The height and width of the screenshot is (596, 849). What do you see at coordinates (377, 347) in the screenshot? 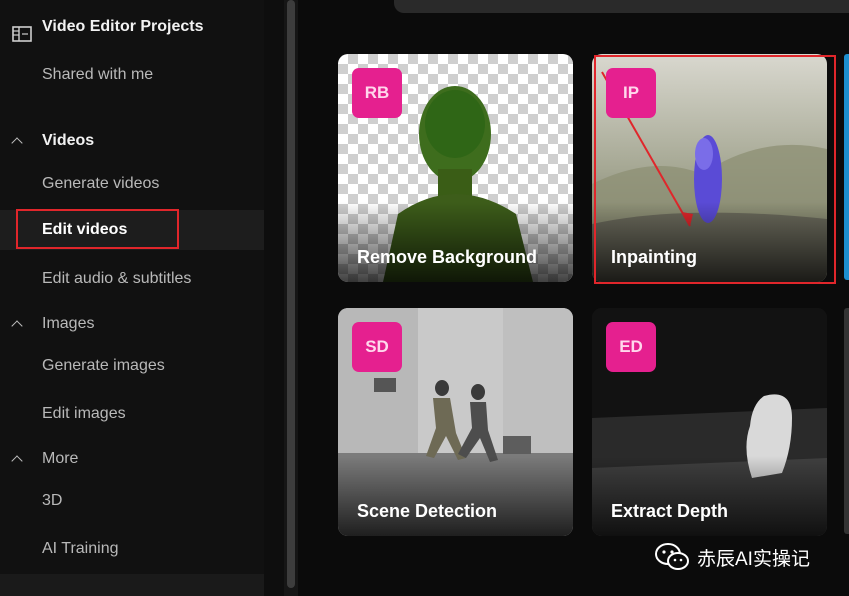
I see `card-badge: SD` at bounding box center [377, 347].